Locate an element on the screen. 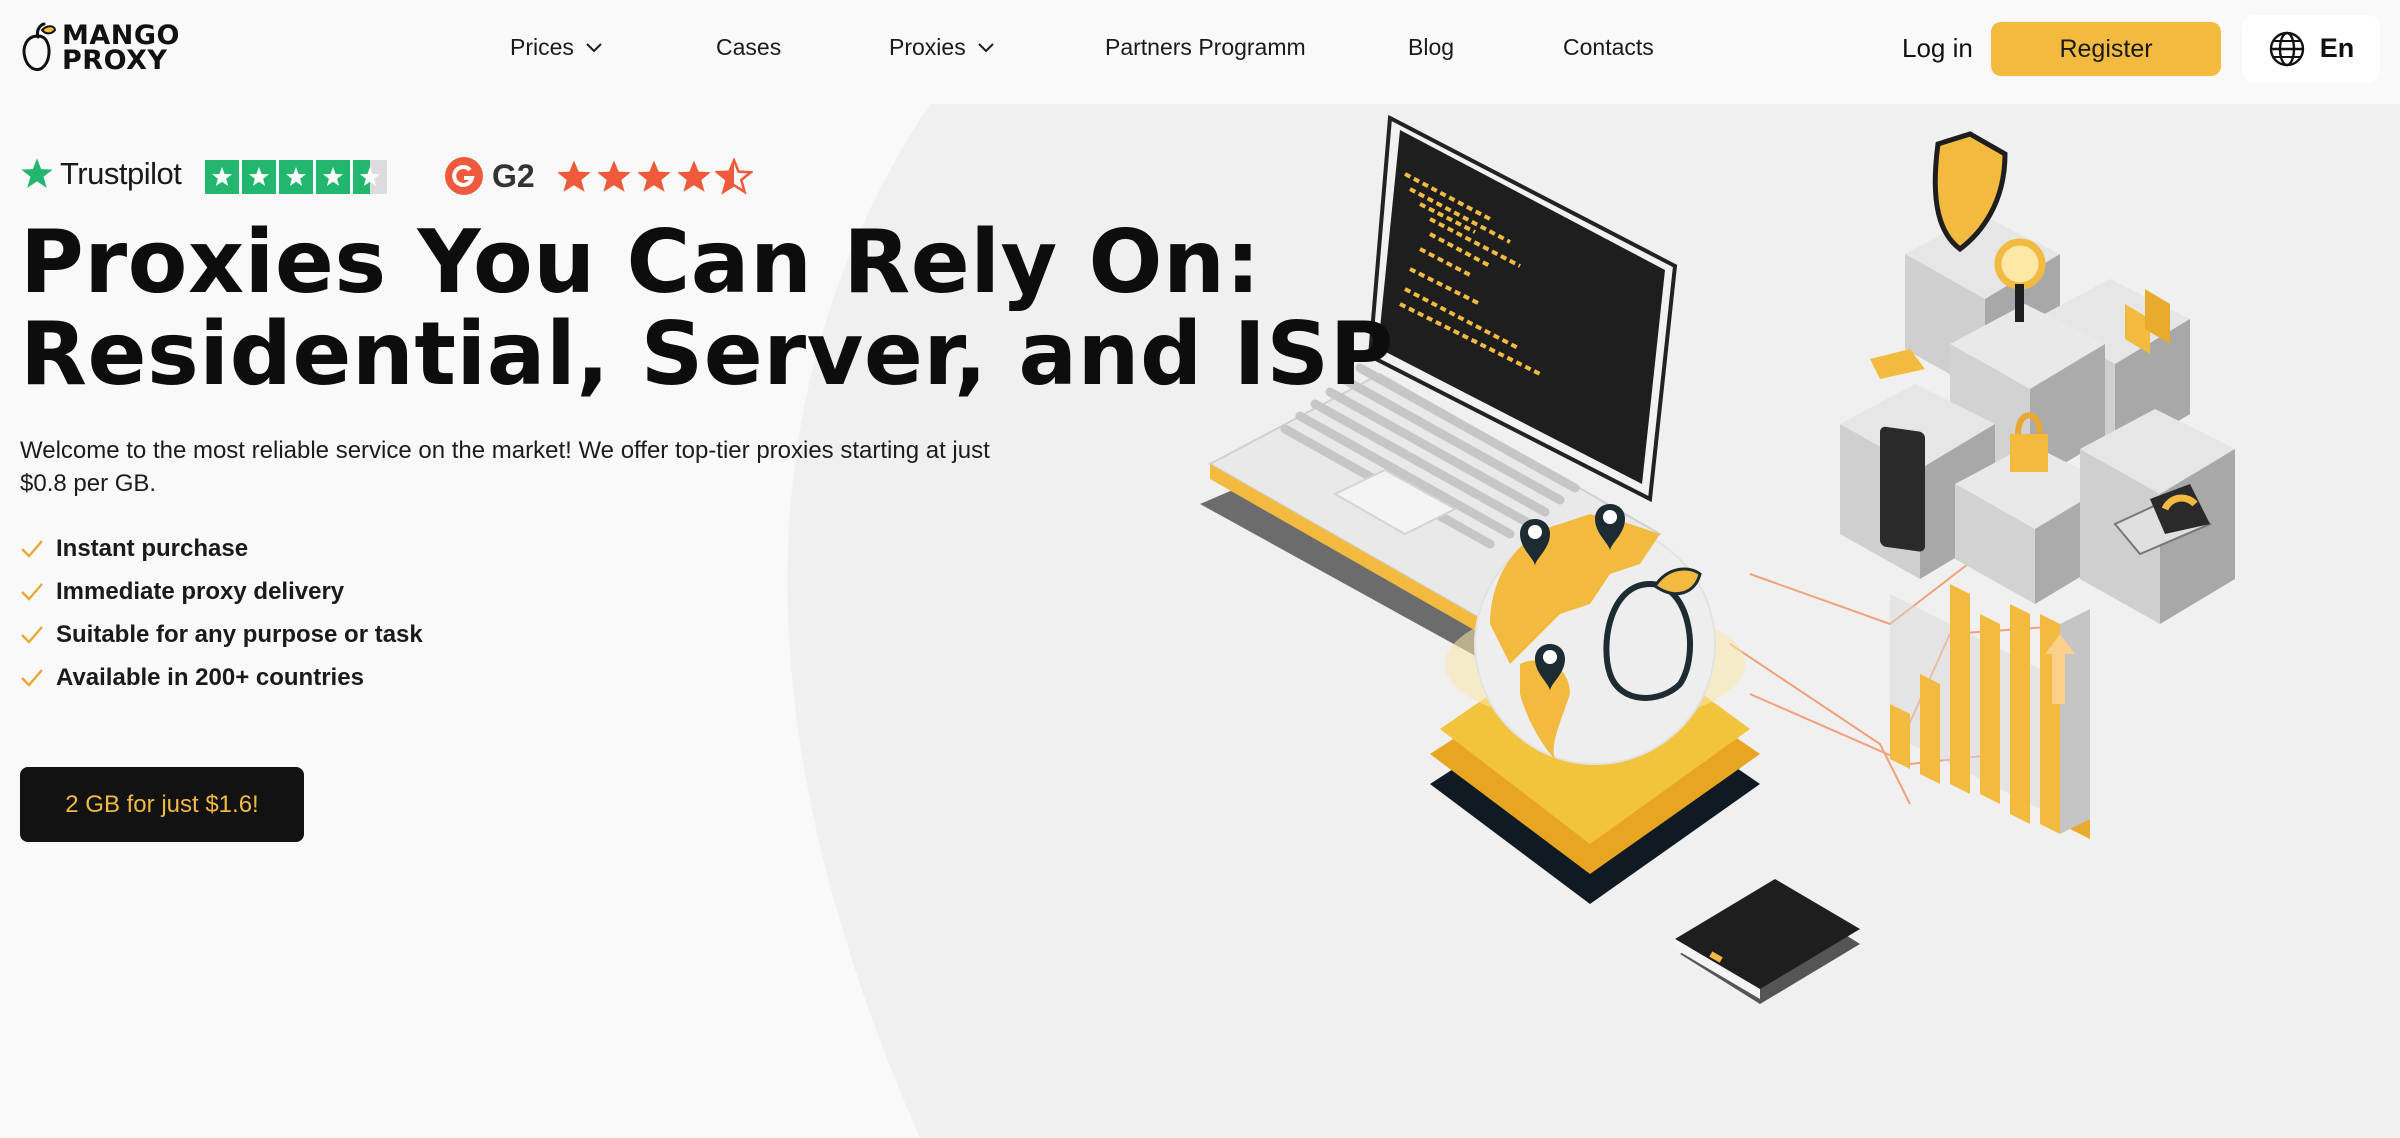  feature-item: Instant purchase is located at coordinates (221, 548).